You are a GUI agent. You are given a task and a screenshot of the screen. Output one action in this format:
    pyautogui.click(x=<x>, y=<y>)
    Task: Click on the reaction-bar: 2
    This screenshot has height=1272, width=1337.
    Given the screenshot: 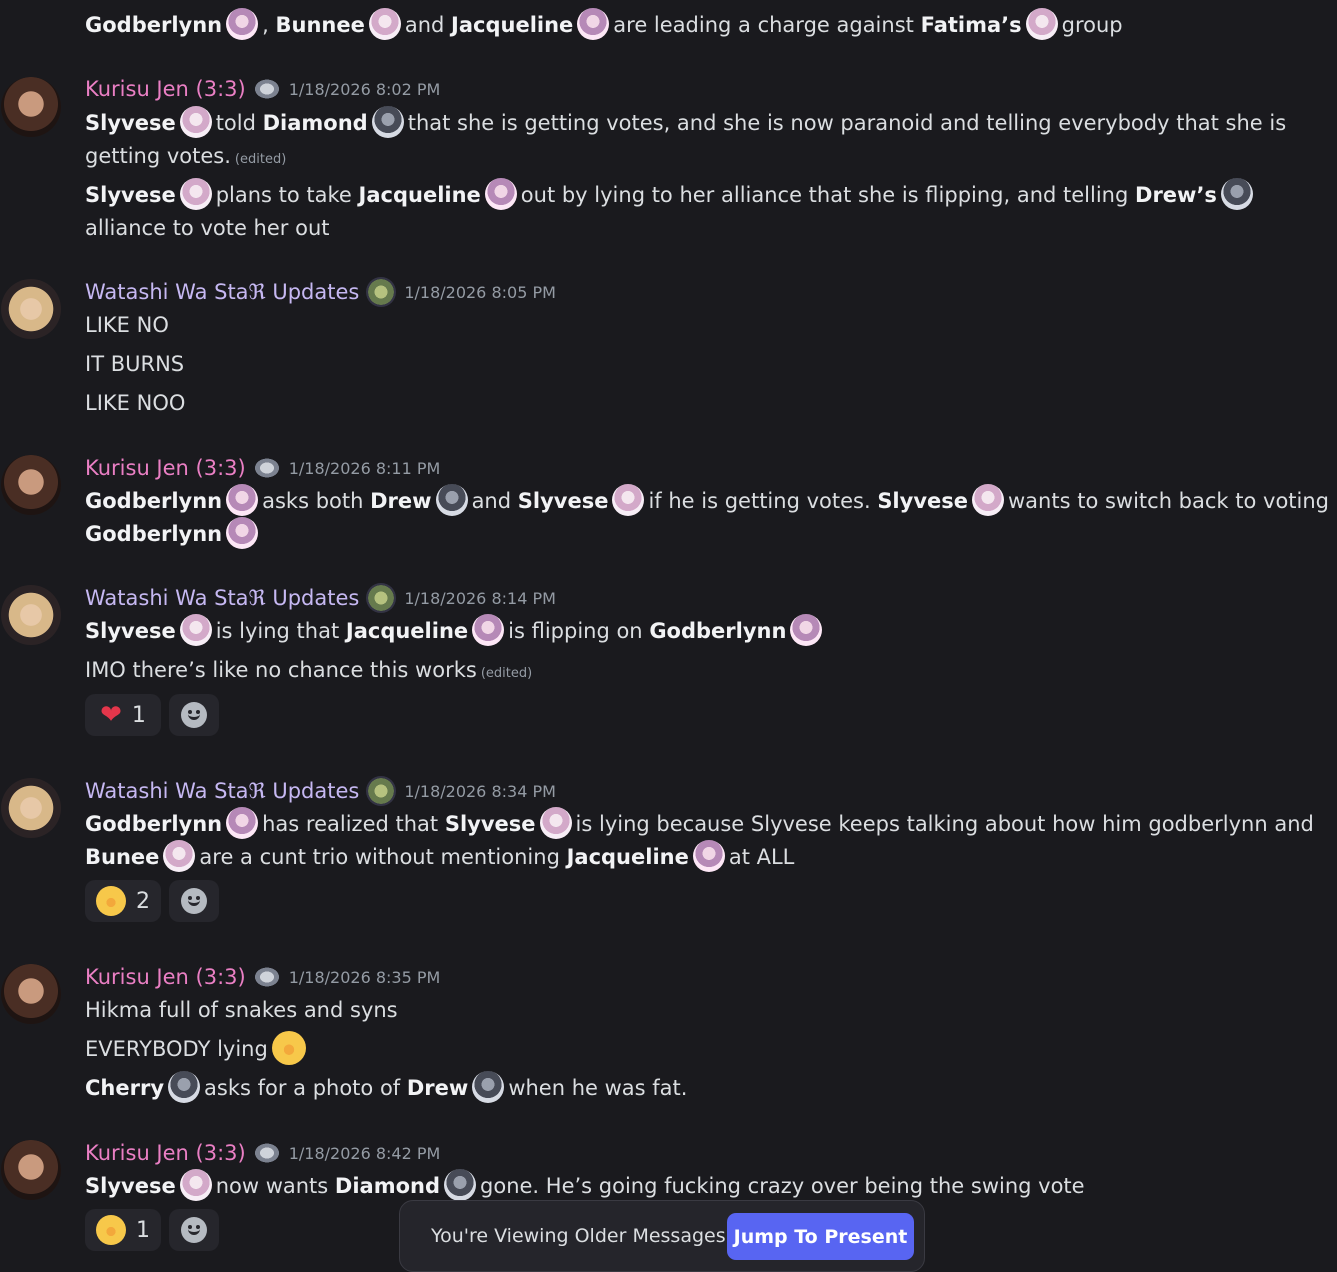 What is the action you would take?
    pyautogui.click(x=152, y=901)
    